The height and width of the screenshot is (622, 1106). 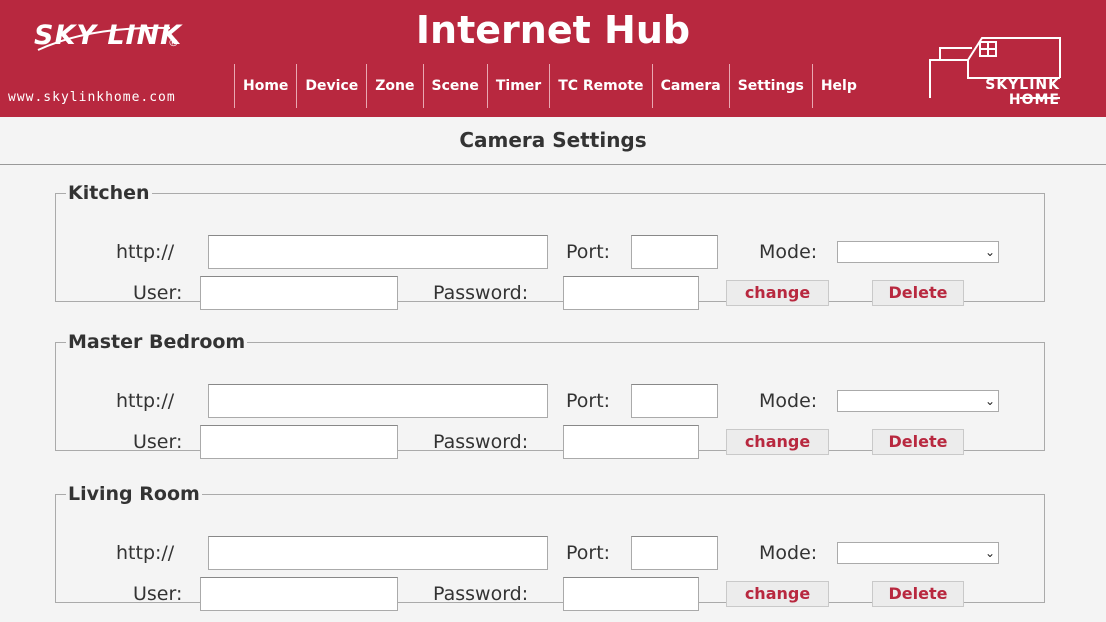 I want to click on camera-name: Living Room, so click(x=134, y=494).